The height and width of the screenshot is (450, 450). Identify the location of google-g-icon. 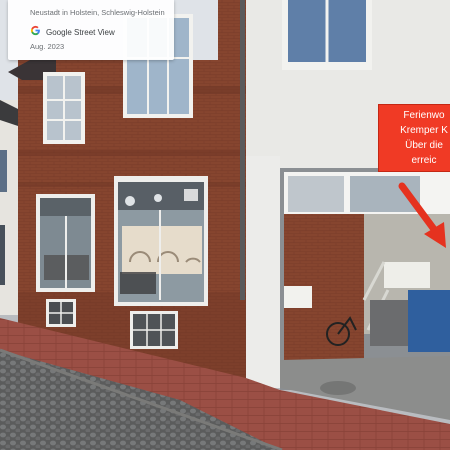
(35, 32).